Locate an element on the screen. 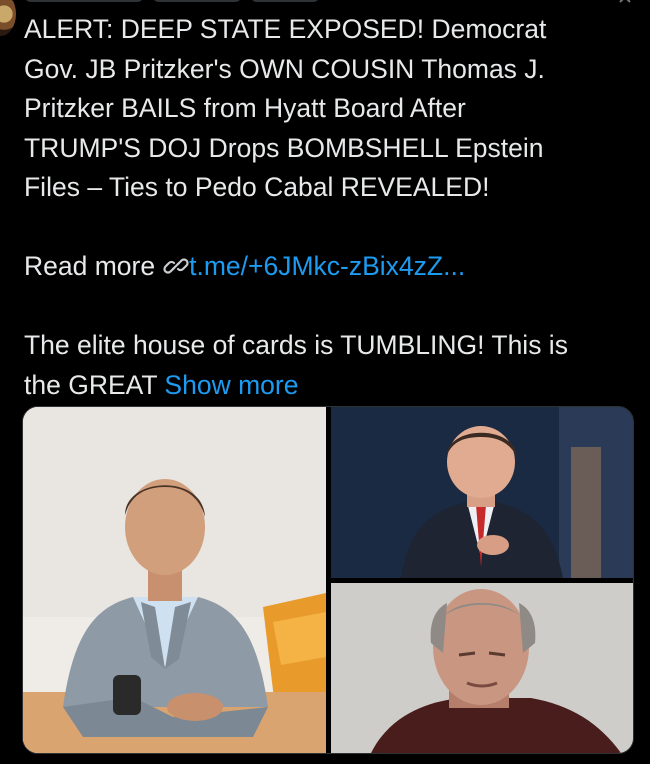 Image resolution: width=650 pixels, height=764 pixels. tweet-line: TRUMP'S DOJ Drops BOMBSHELL Epstein is located at coordinates (284, 147).